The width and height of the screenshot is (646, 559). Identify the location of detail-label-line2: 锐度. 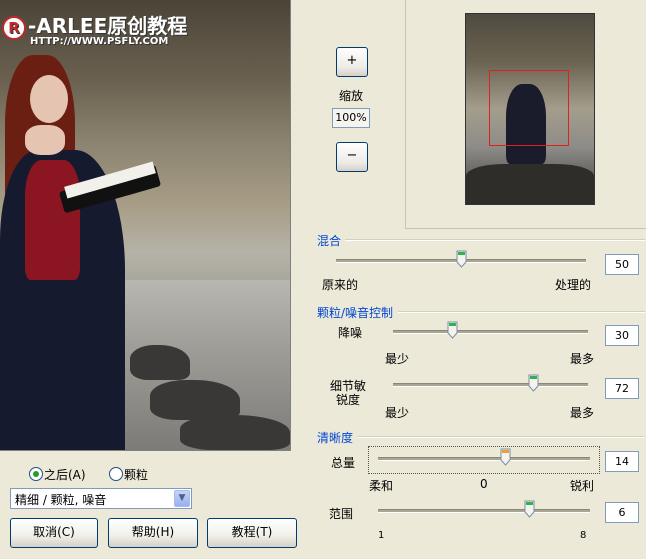
(348, 400).